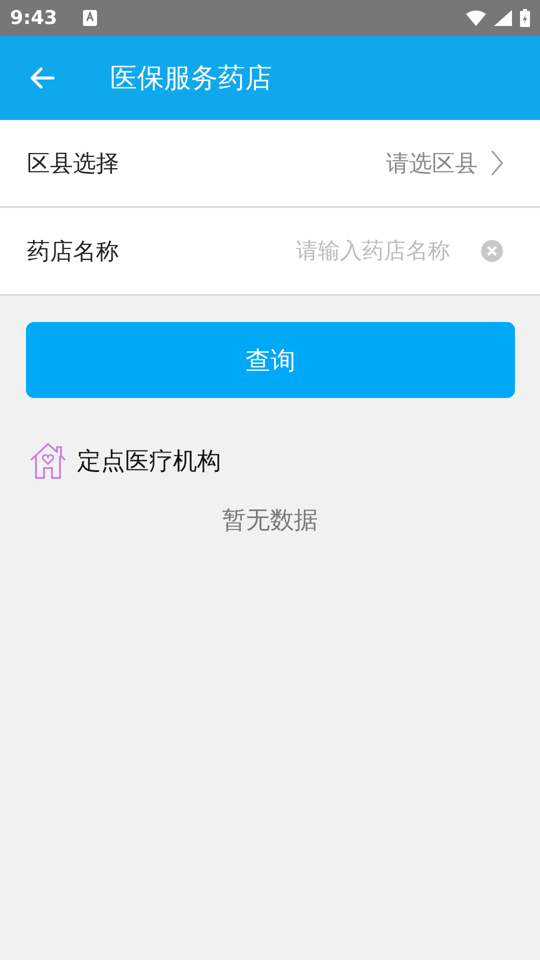 This screenshot has height=960, width=540. Describe the element at coordinates (270, 520) in the screenshot. I see `empty-message: 暂无数据` at that location.